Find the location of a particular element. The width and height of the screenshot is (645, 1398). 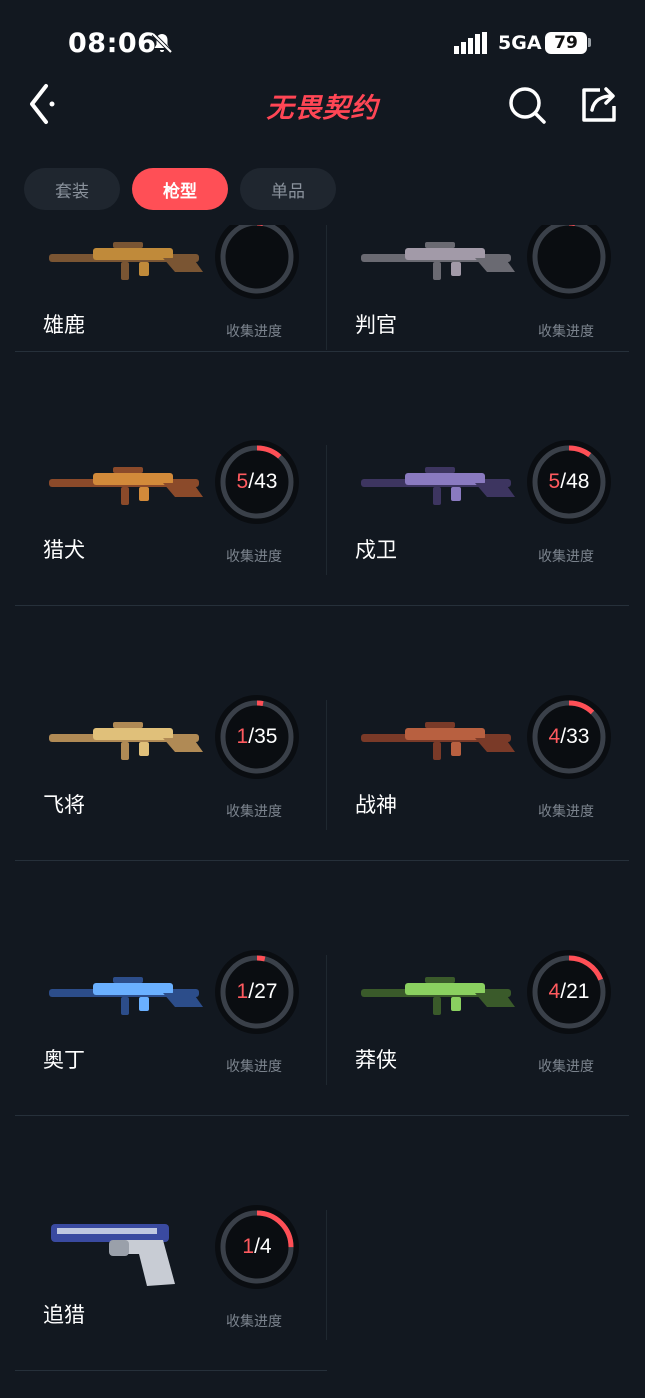

weapon-card: 4/33 战神 收集进度 is located at coordinates (482, 782).